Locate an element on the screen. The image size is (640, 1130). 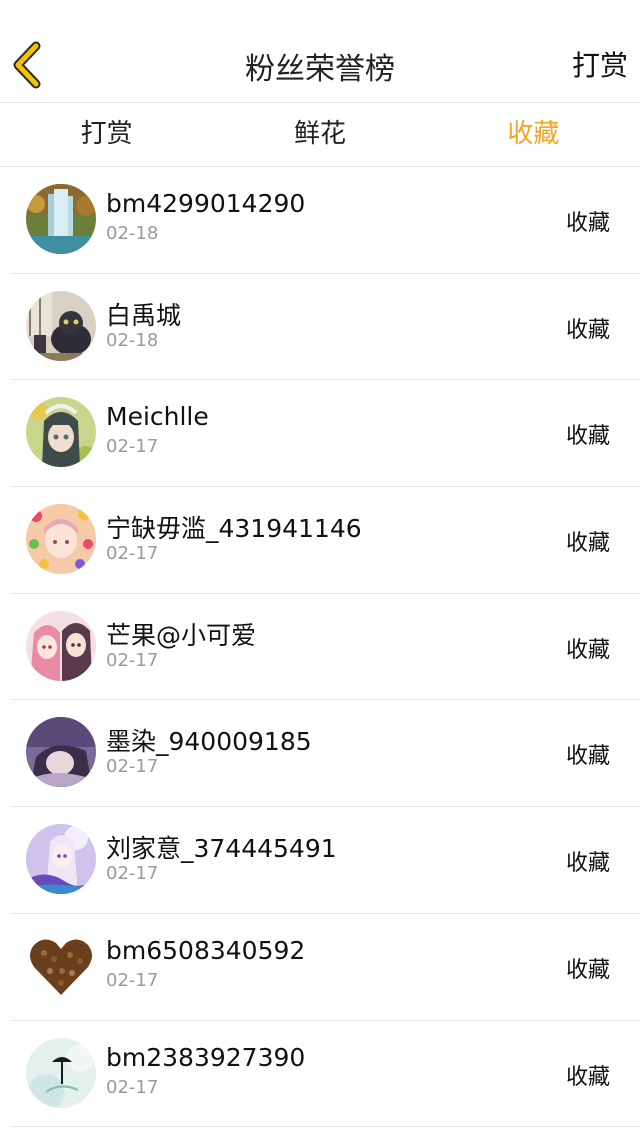
tab-bar: 打赏 鲜花 收藏 is located at coordinates (320, 135).